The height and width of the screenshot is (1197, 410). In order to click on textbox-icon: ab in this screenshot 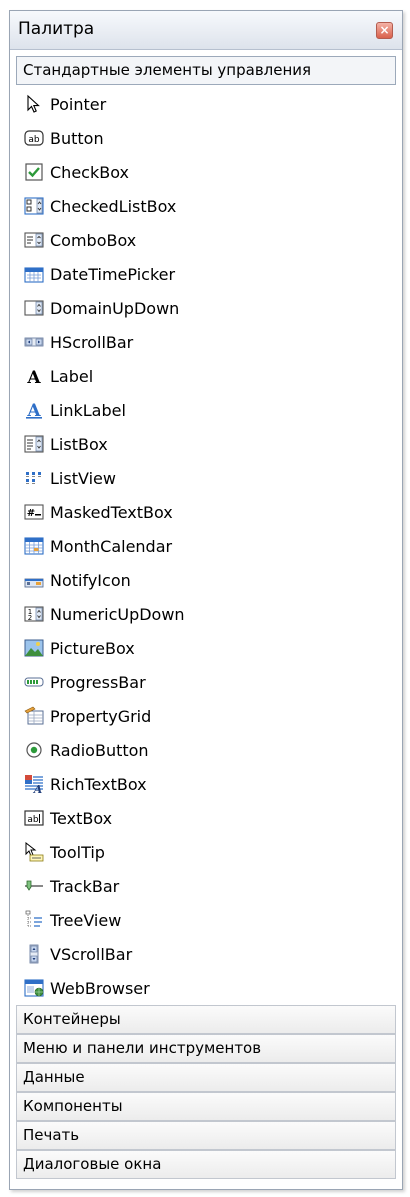, I will do `click(34, 818)`.